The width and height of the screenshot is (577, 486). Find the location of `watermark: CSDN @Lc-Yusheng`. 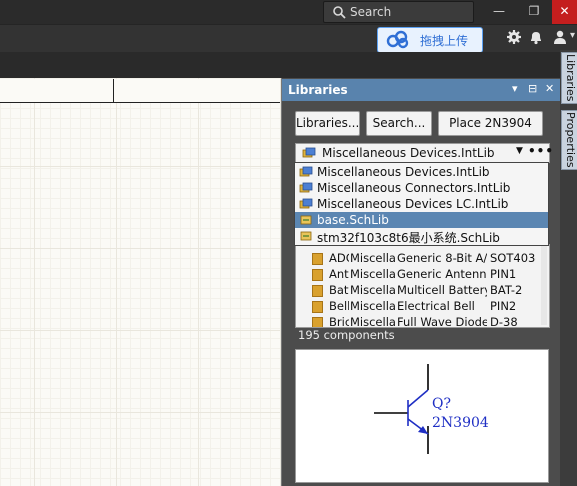

watermark: CSDN @Lc-Yusheng is located at coordinates (476, 464).